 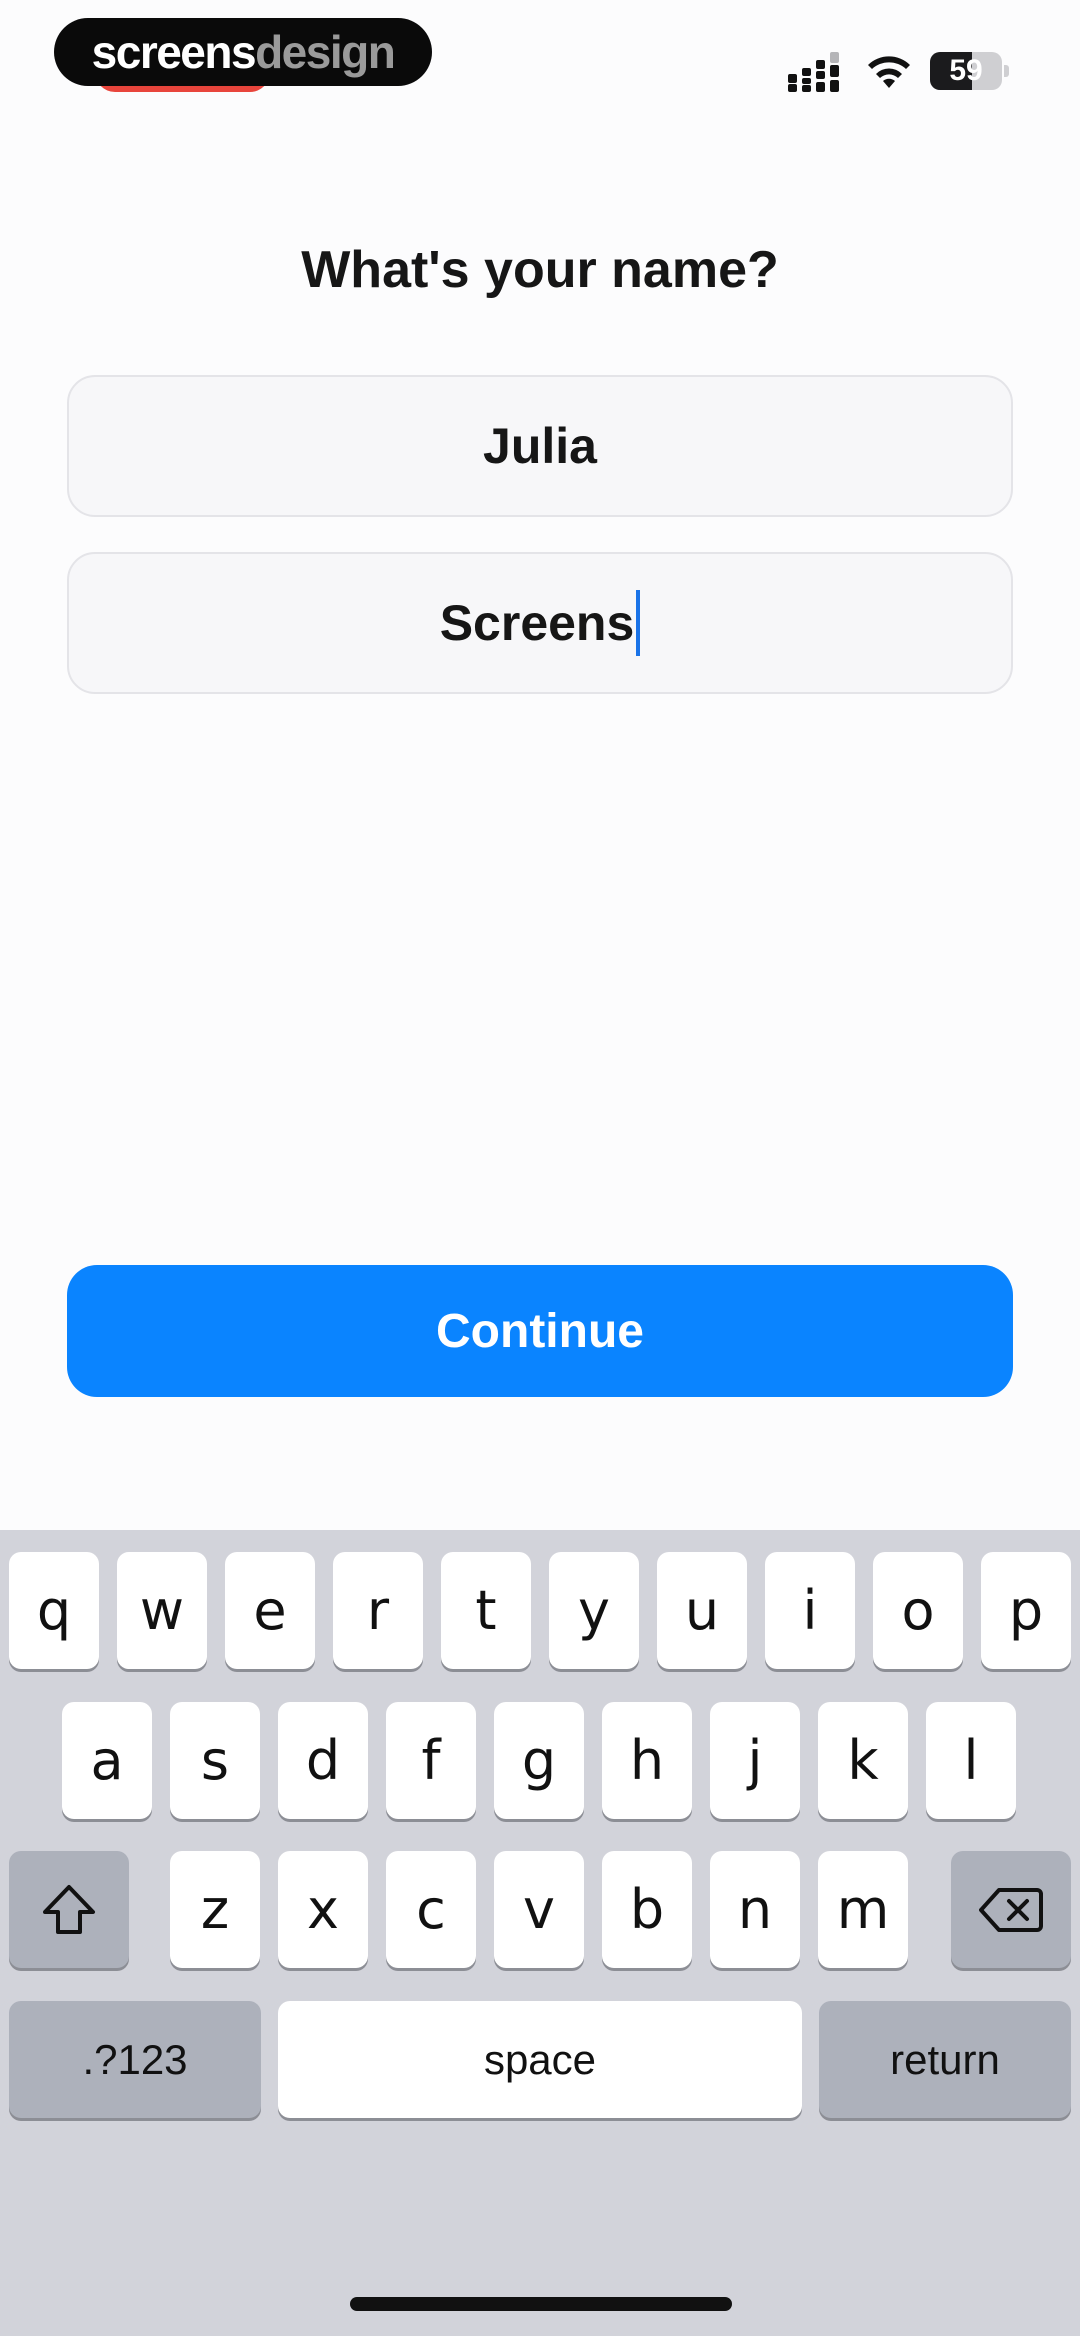 What do you see at coordinates (755, 1760) in the screenshot?
I see `key-j: j` at bounding box center [755, 1760].